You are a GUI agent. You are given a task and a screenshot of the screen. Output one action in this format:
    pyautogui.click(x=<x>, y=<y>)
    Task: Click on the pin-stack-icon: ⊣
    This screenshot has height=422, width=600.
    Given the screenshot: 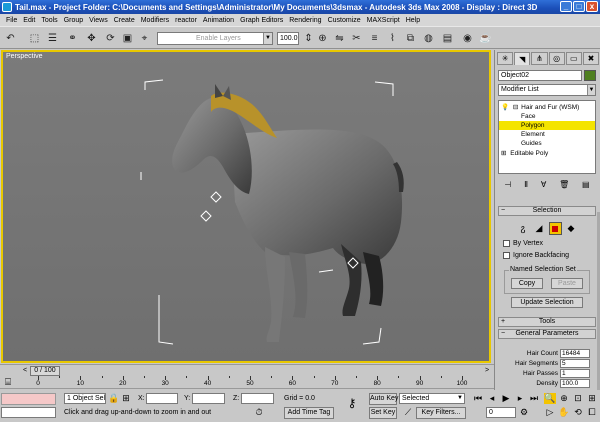 What is the action you would take?
    pyautogui.click(x=507, y=184)
    